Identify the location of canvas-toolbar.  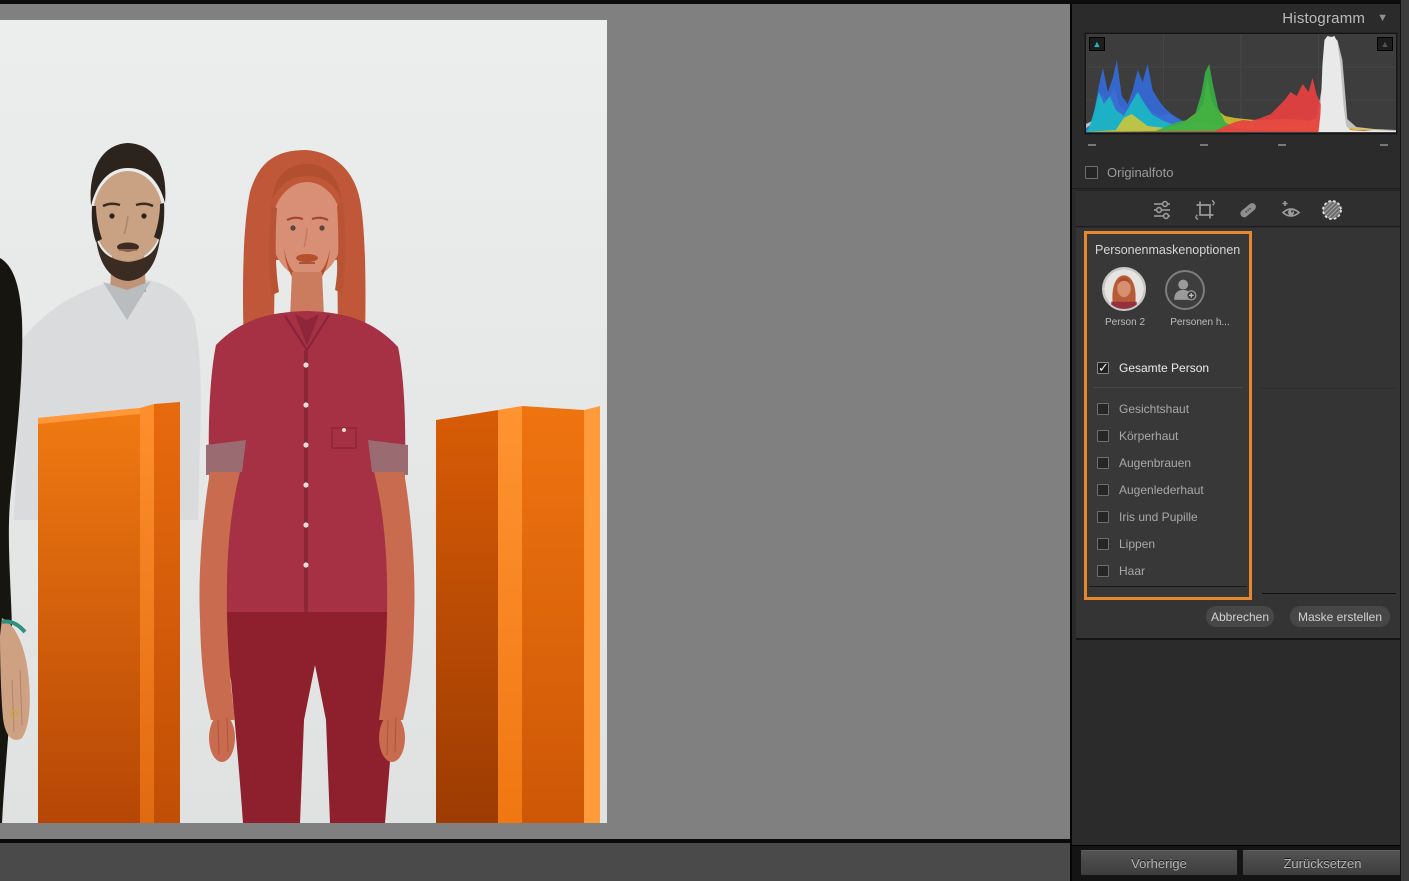
(535, 862).